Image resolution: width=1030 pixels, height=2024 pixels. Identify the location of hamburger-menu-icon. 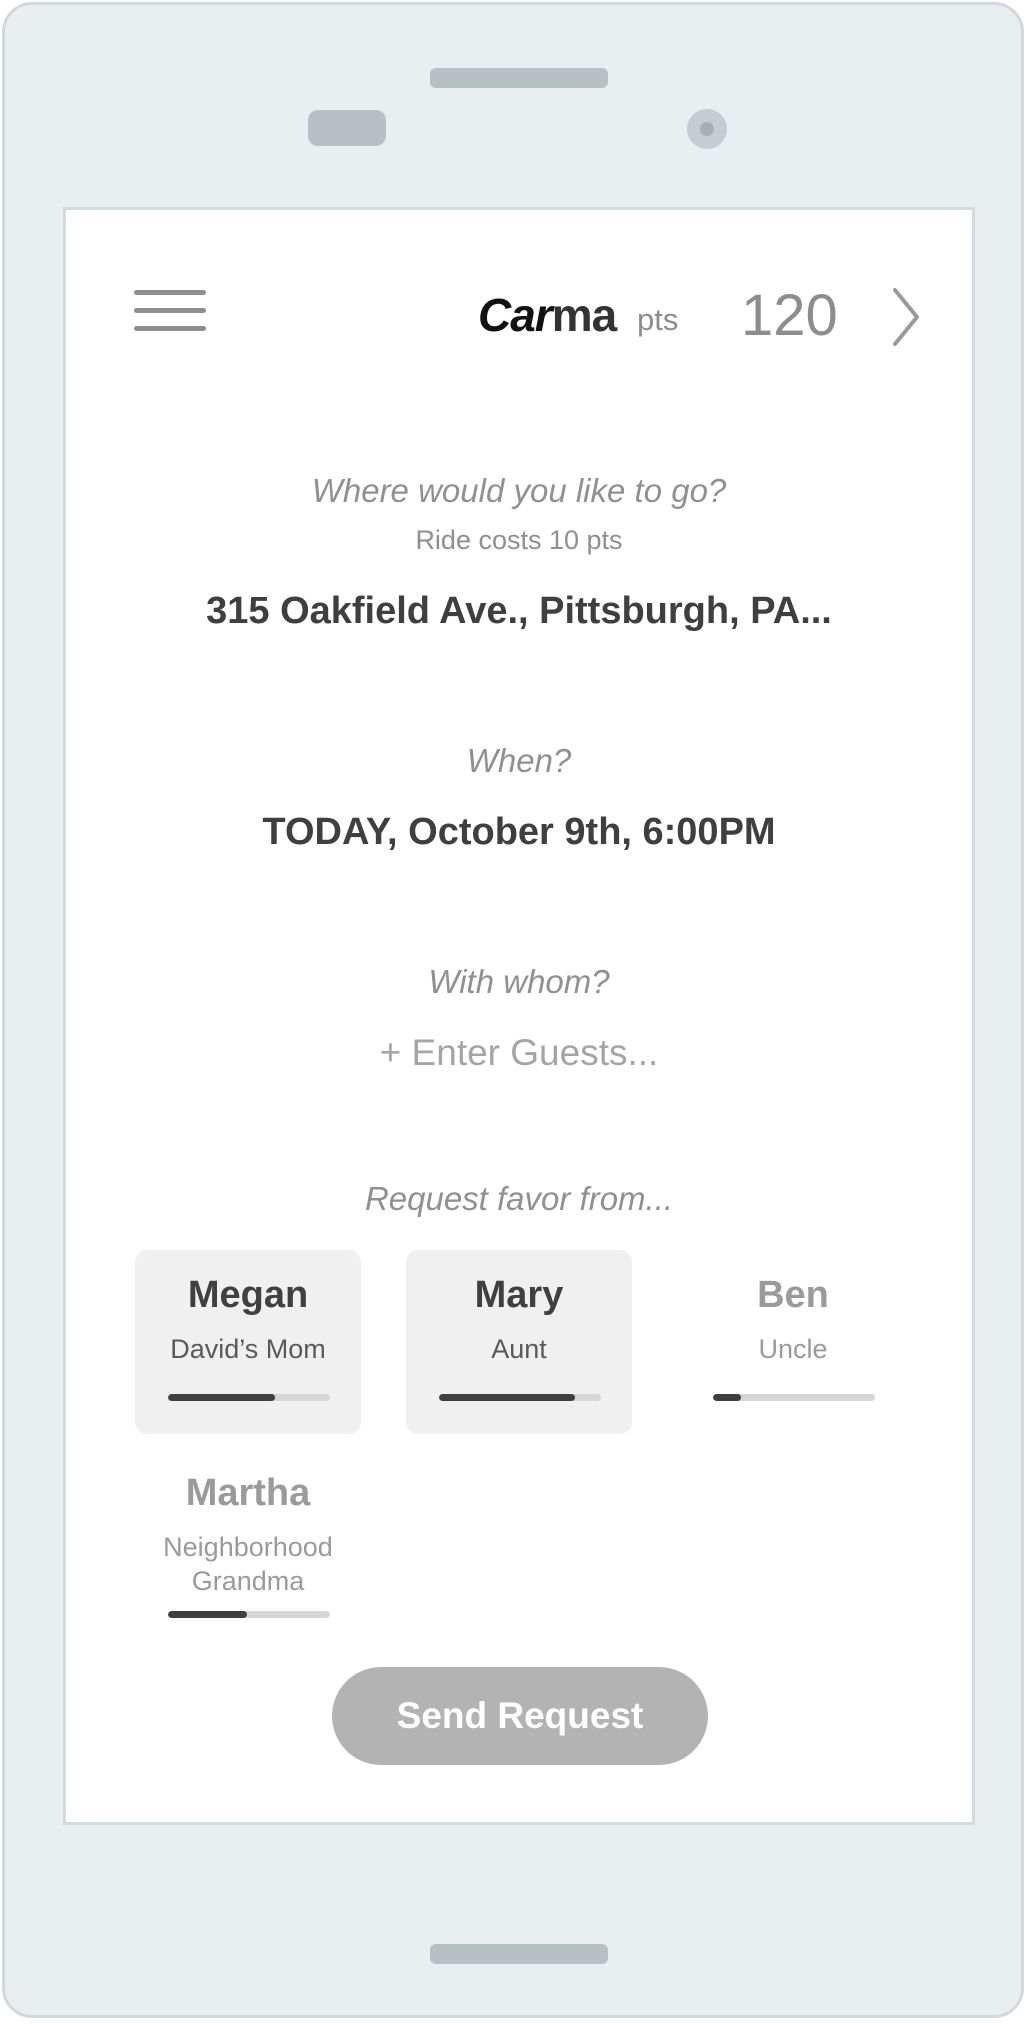
(170, 313).